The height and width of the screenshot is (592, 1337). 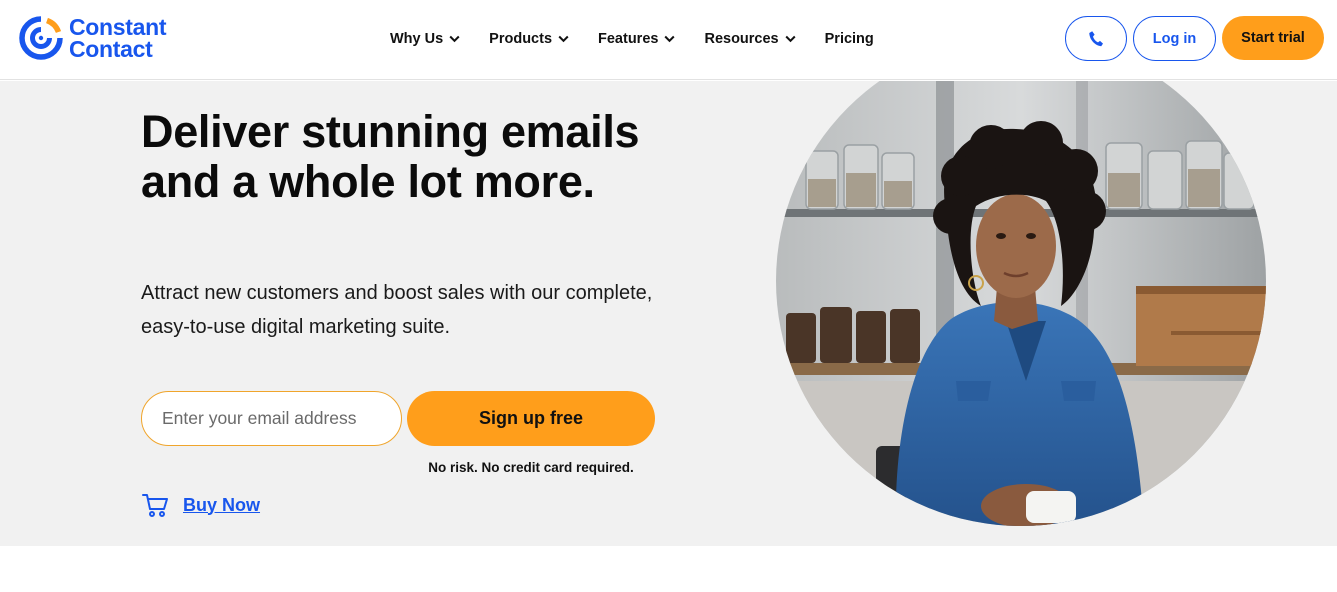 What do you see at coordinates (111, 49) in the screenshot?
I see `logo-text-line2: Contact` at bounding box center [111, 49].